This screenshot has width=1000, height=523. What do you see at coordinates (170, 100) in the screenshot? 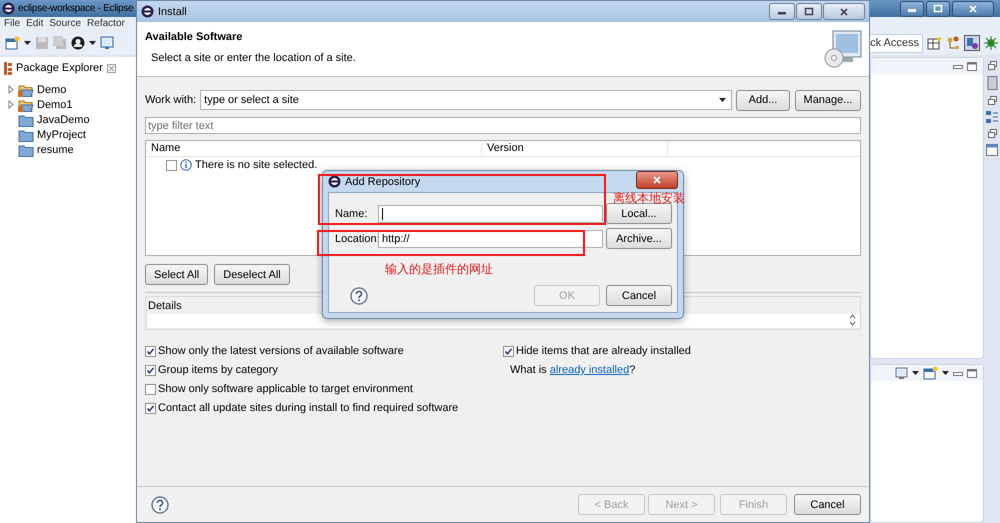
I see `field-label: Work with:` at bounding box center [170, 100].